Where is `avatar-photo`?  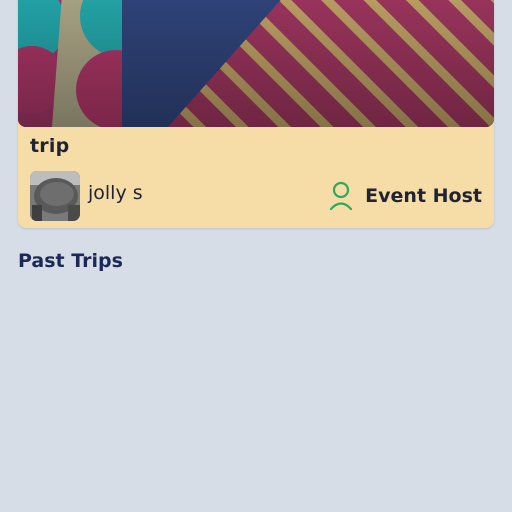 avatar-photo is located at coordinates (55, 196).